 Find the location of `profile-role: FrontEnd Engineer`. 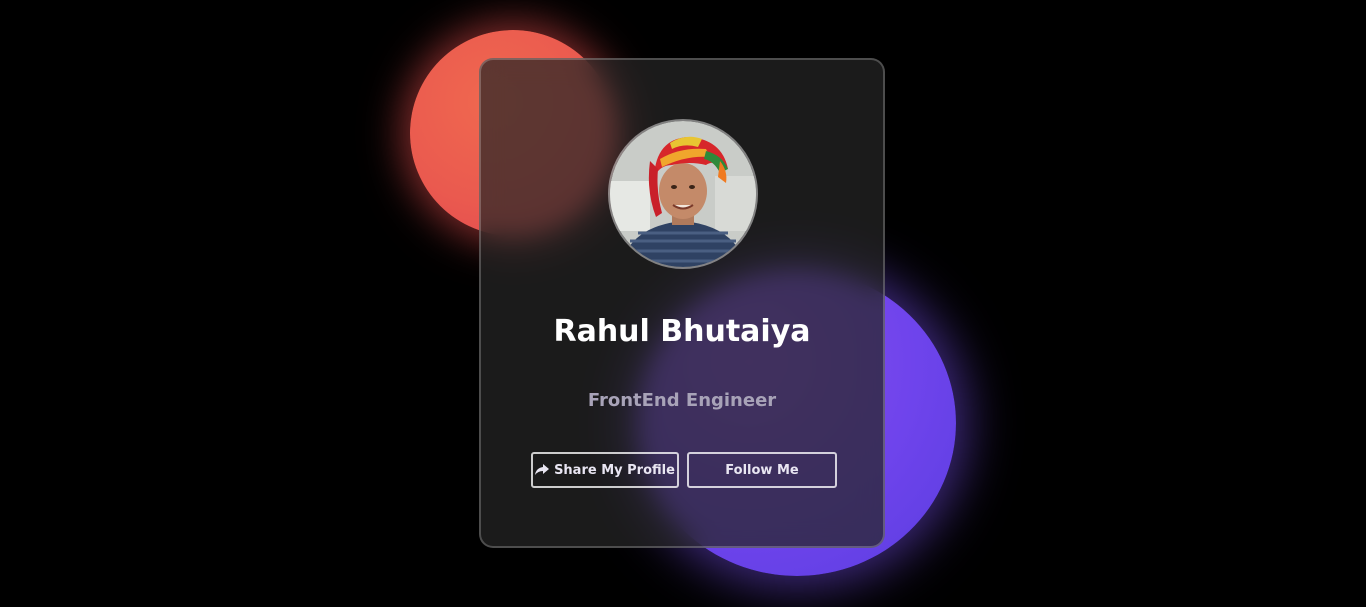

profile-role: FrontEnd Engineer is located at coordinates (682, 400).